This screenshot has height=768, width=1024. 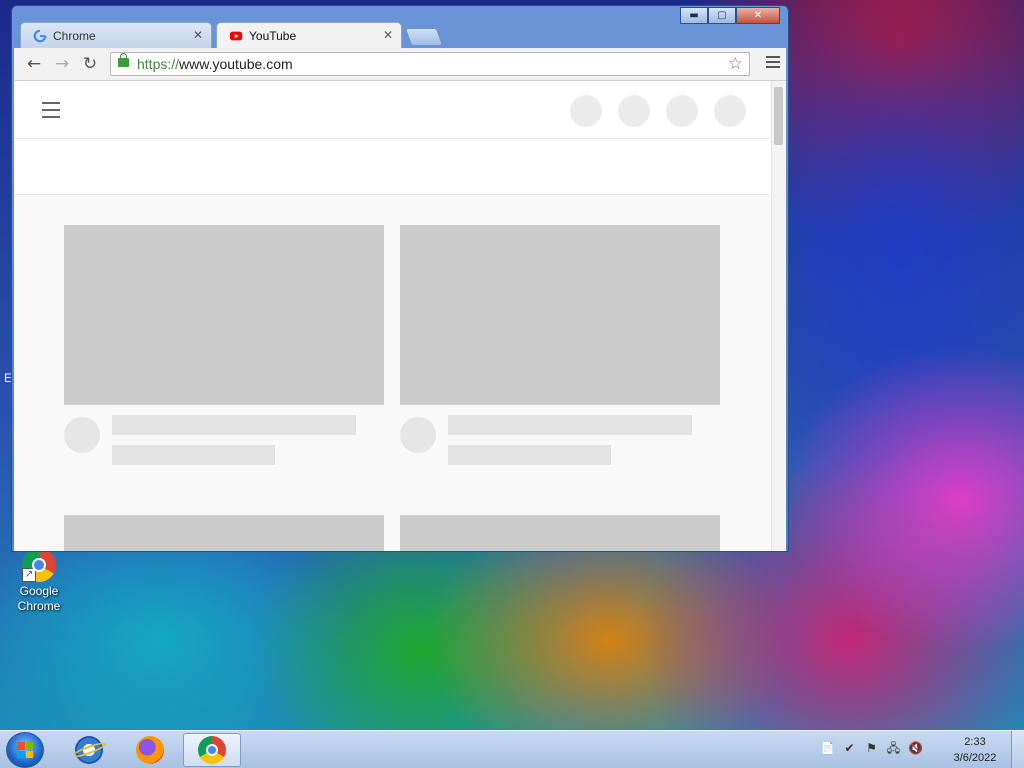 I want to click on chrome-icon: ↗, so click(x=39, y=565).